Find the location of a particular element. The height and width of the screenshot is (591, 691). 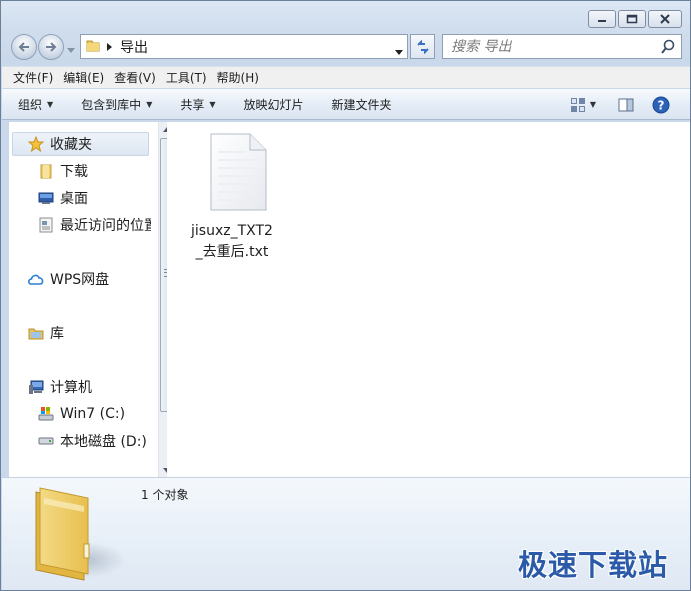

maximize-icon is located at coordinates (632, 19).